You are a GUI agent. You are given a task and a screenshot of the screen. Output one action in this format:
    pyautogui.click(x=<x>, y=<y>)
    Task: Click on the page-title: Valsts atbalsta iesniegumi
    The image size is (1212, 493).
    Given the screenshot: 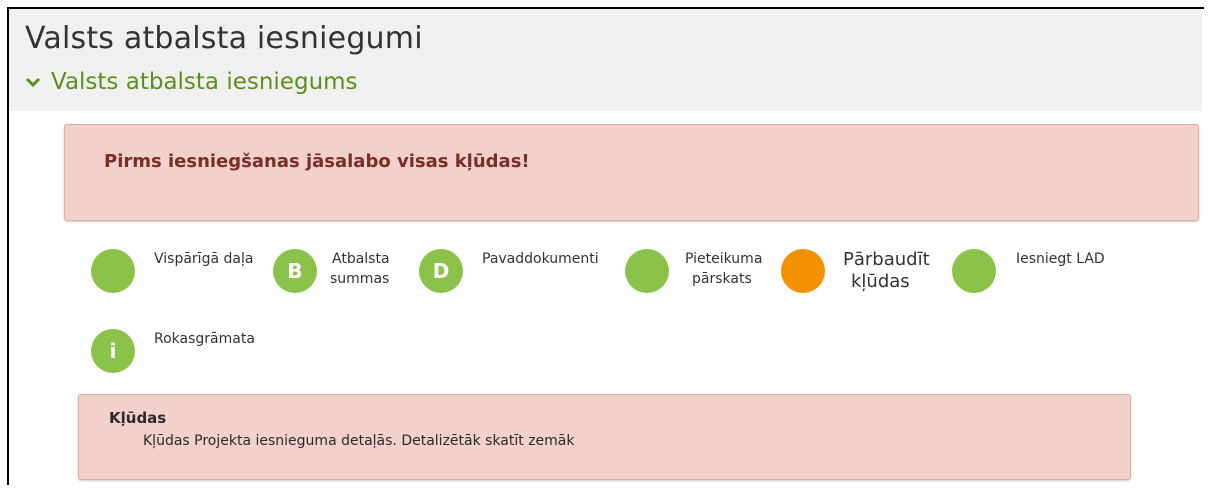 What is the action you would take?
    pyautogui.click(x=224, y=38)
    